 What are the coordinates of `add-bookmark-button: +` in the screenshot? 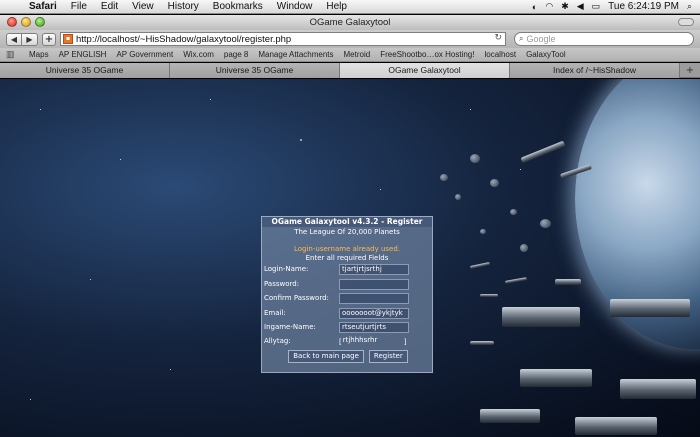 It's located at (49, 39).